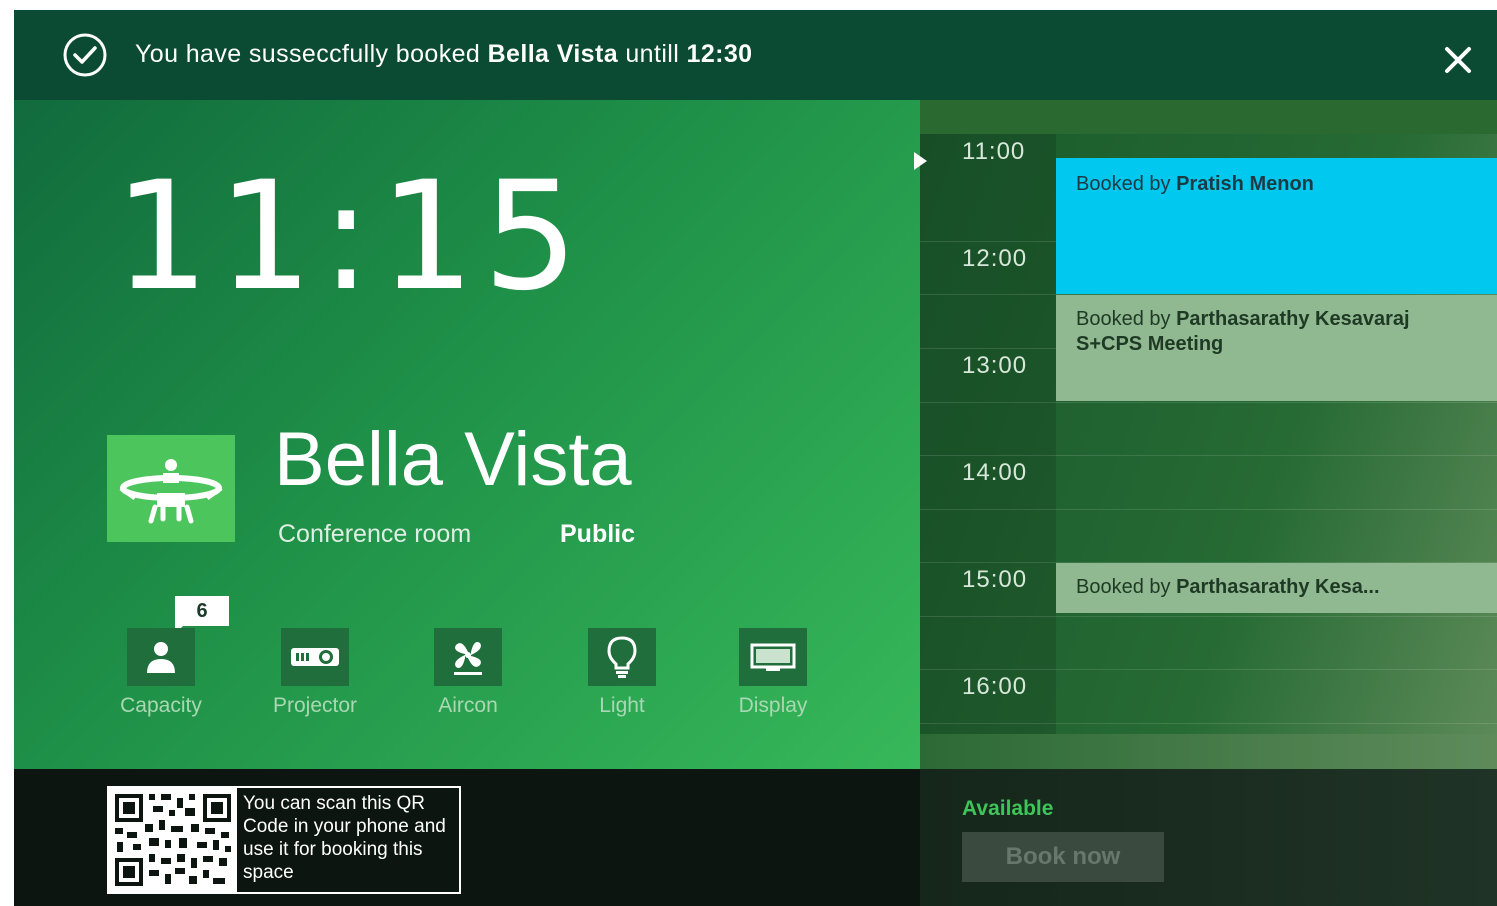  What do you see at coordinates (773, 705) in the screenshot?
I see `amenity-label: Display` at bounding box center [773, 705].